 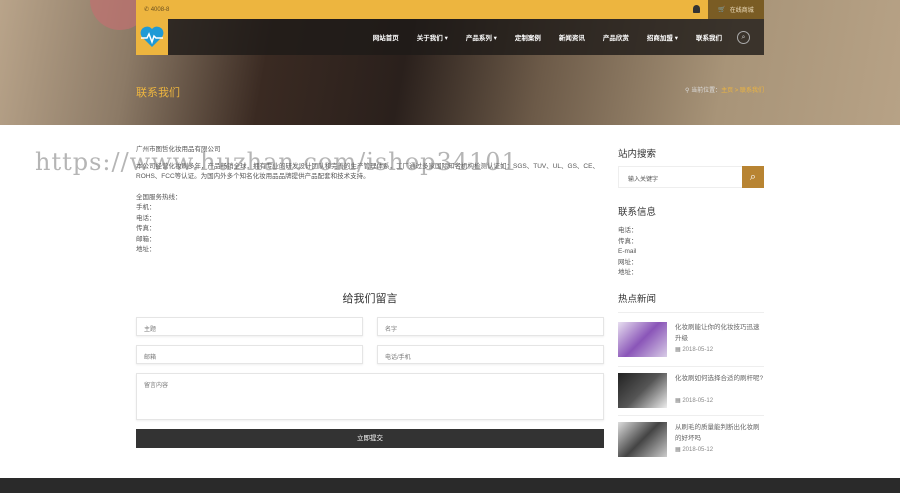 I want to click on contact-title: 联系信息, so click(x=637, y=212).